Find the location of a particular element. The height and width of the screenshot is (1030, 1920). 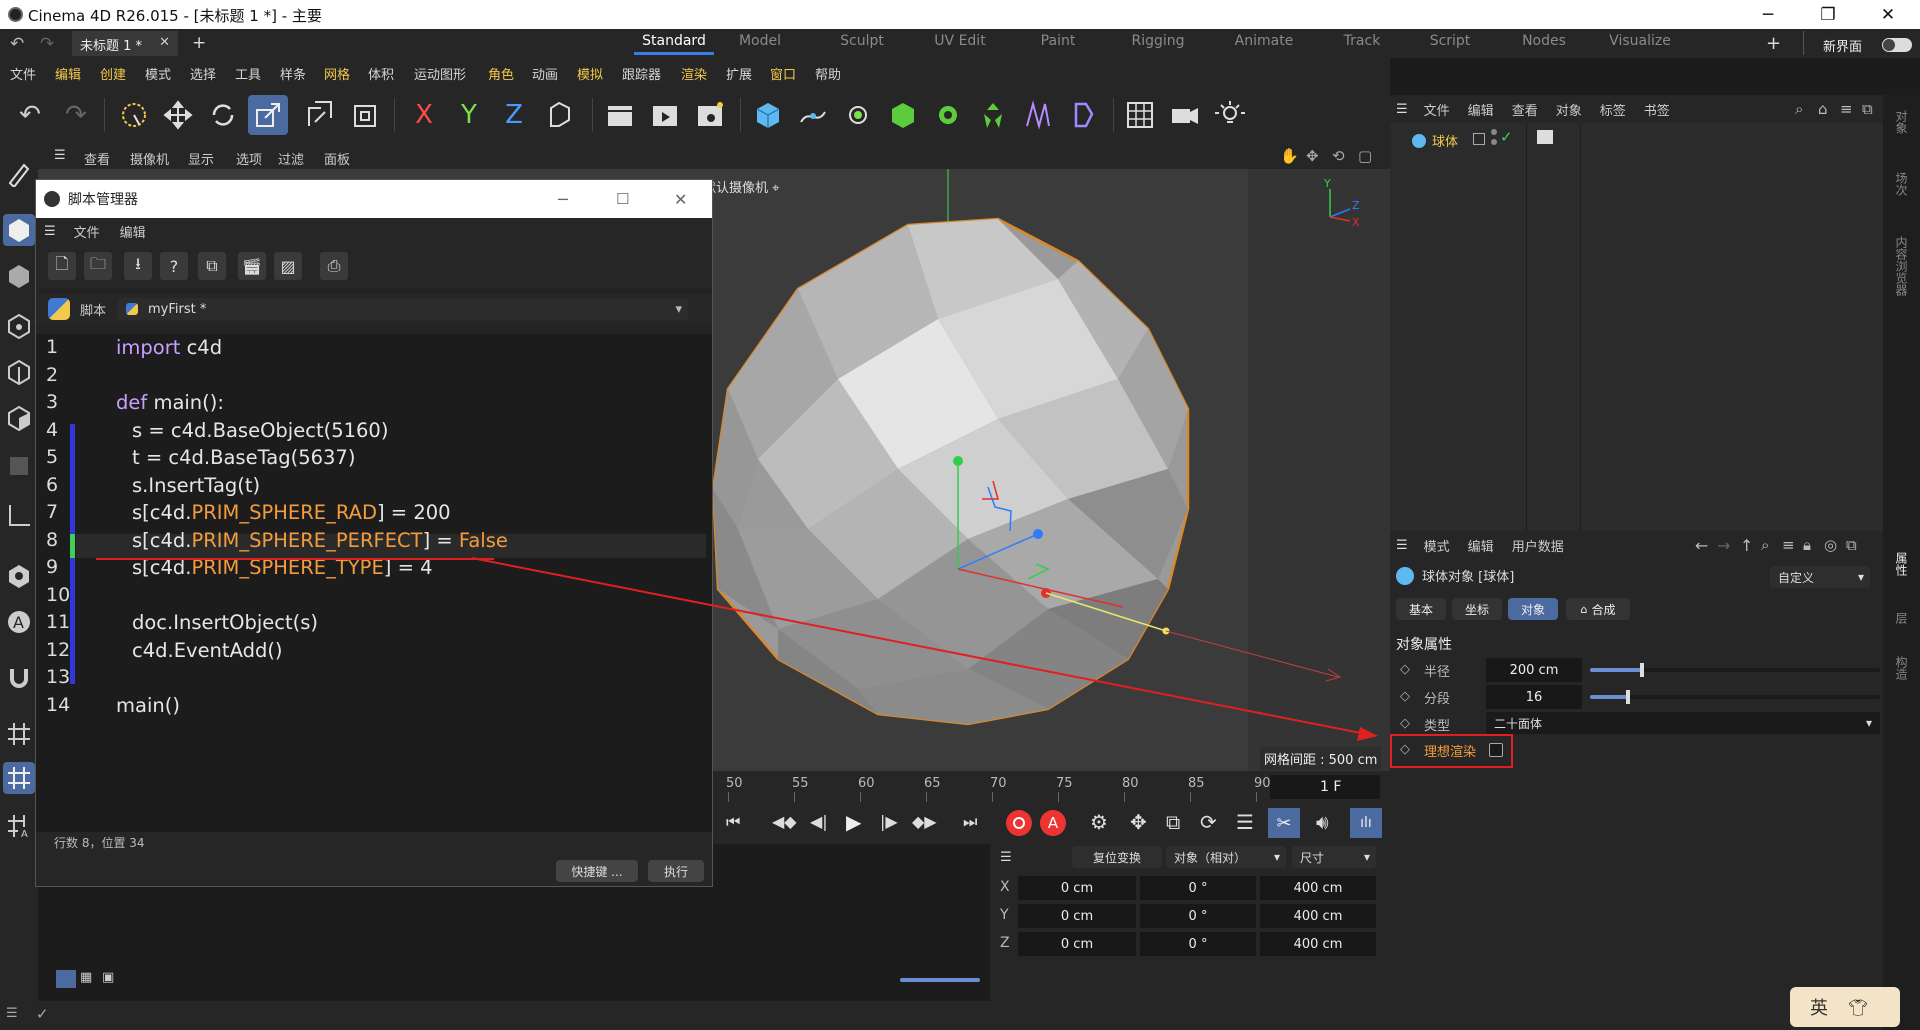

back-arrow-icon: ← is located at coordinates (1701, 545).